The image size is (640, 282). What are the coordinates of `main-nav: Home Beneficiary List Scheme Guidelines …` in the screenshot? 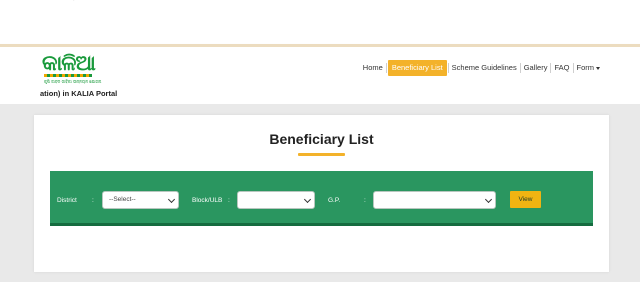 It's located at (481, 68).